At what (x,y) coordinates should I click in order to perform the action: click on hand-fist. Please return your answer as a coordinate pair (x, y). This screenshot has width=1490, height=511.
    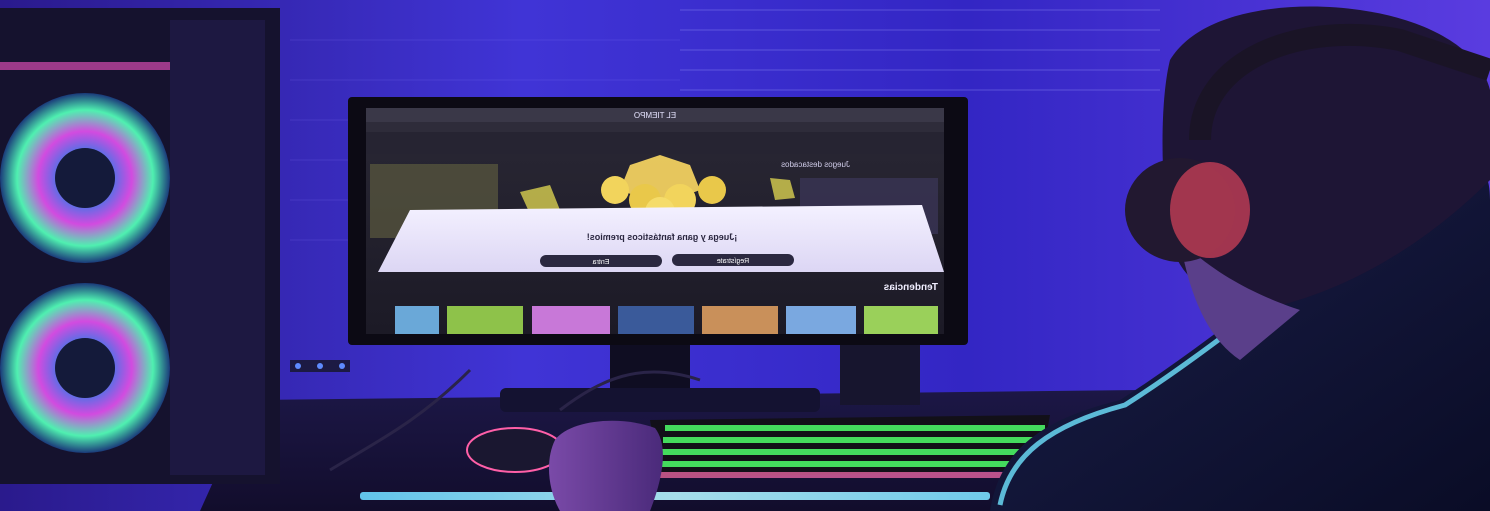
    Looking at the image, I should click on (605, 465).